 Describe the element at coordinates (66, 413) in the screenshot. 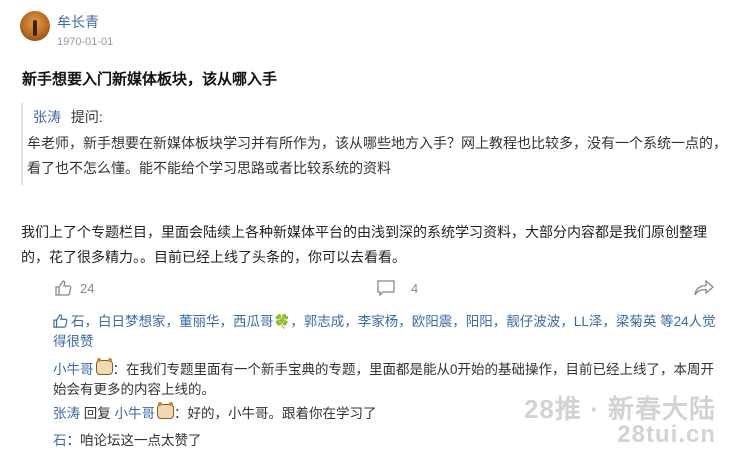

I see `comment-user: 张涛` at that location.